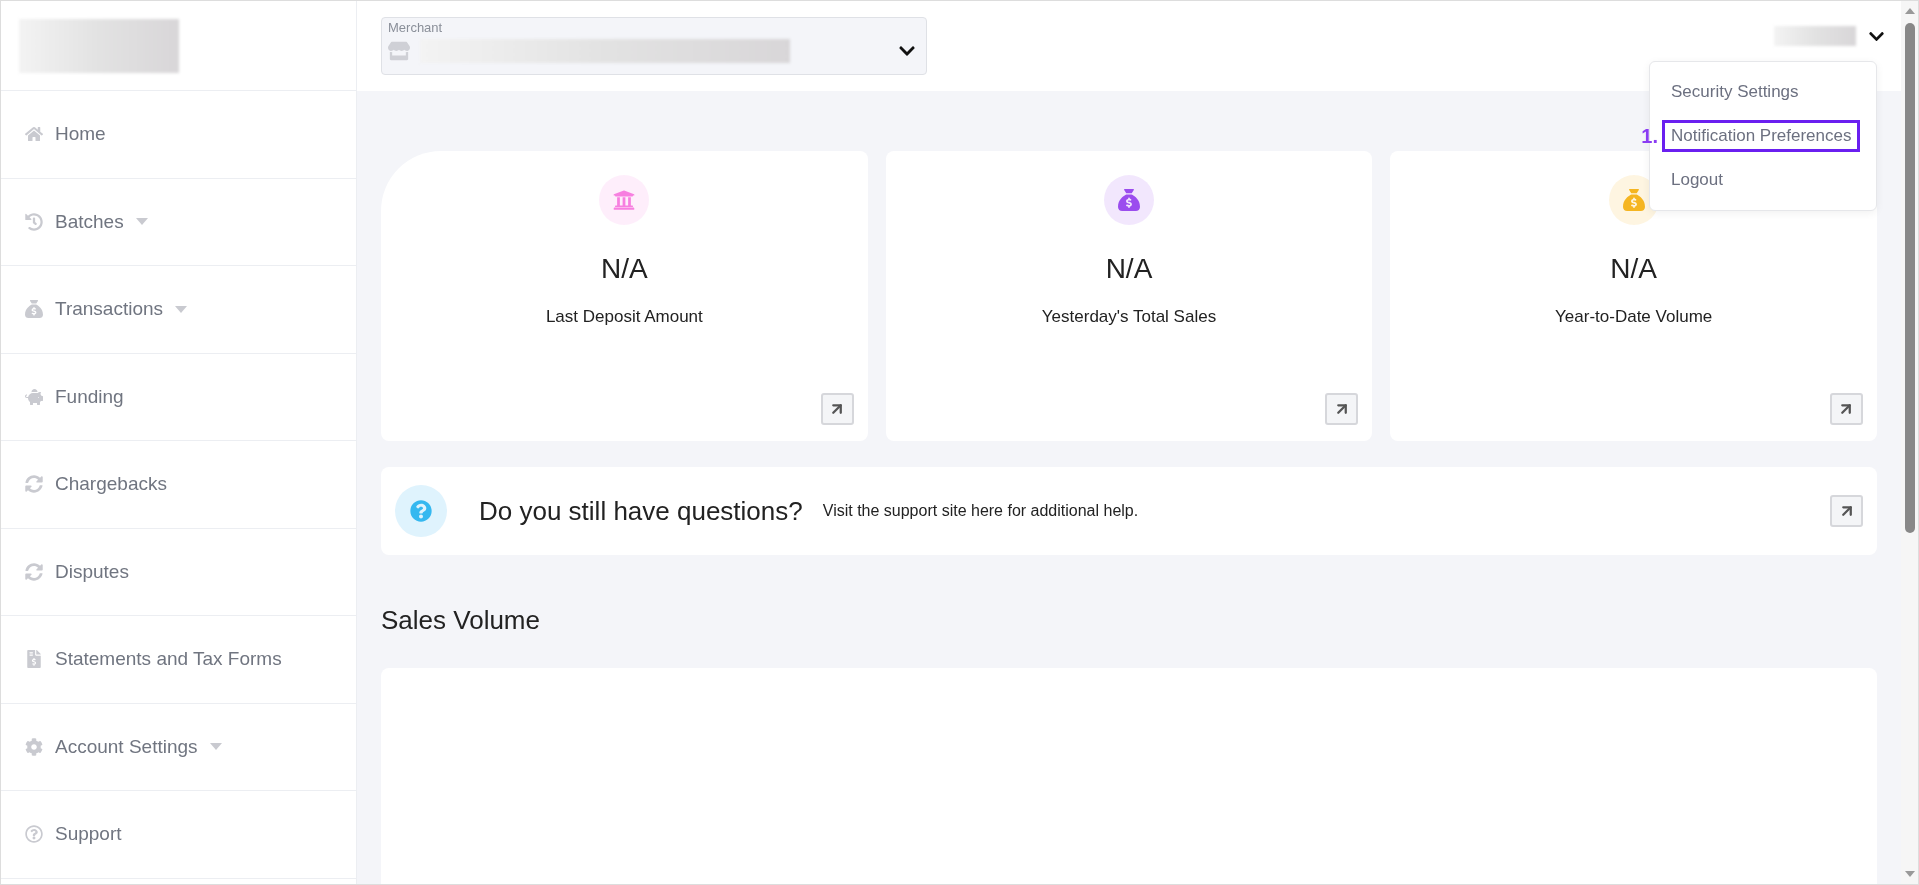  What do you see at coordinates (1649, 136) in the screenshot?
I see `annotation-marker: 1.` at bounding box center [1649, 136].